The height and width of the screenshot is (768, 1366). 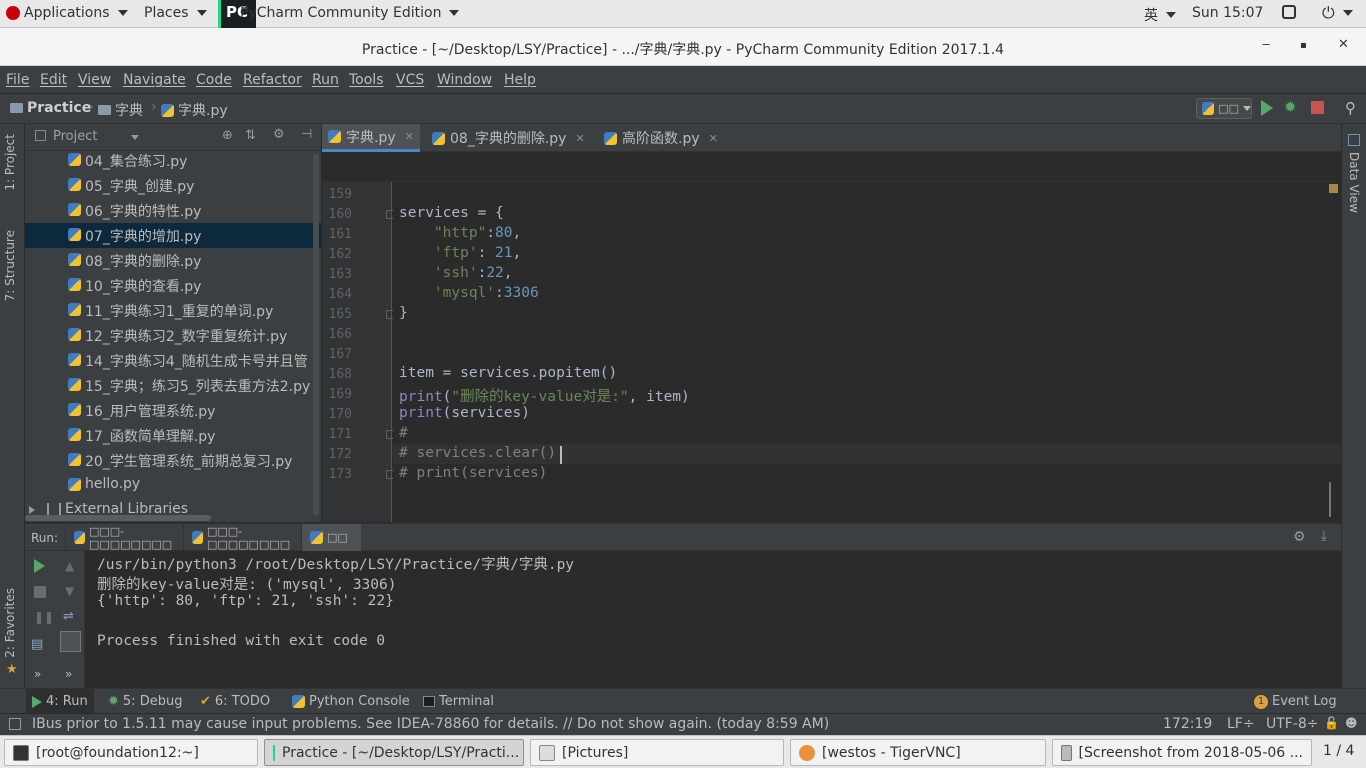 I want to click on taskbar-item-pictures: [Pictures], so click(x=657, y=752).